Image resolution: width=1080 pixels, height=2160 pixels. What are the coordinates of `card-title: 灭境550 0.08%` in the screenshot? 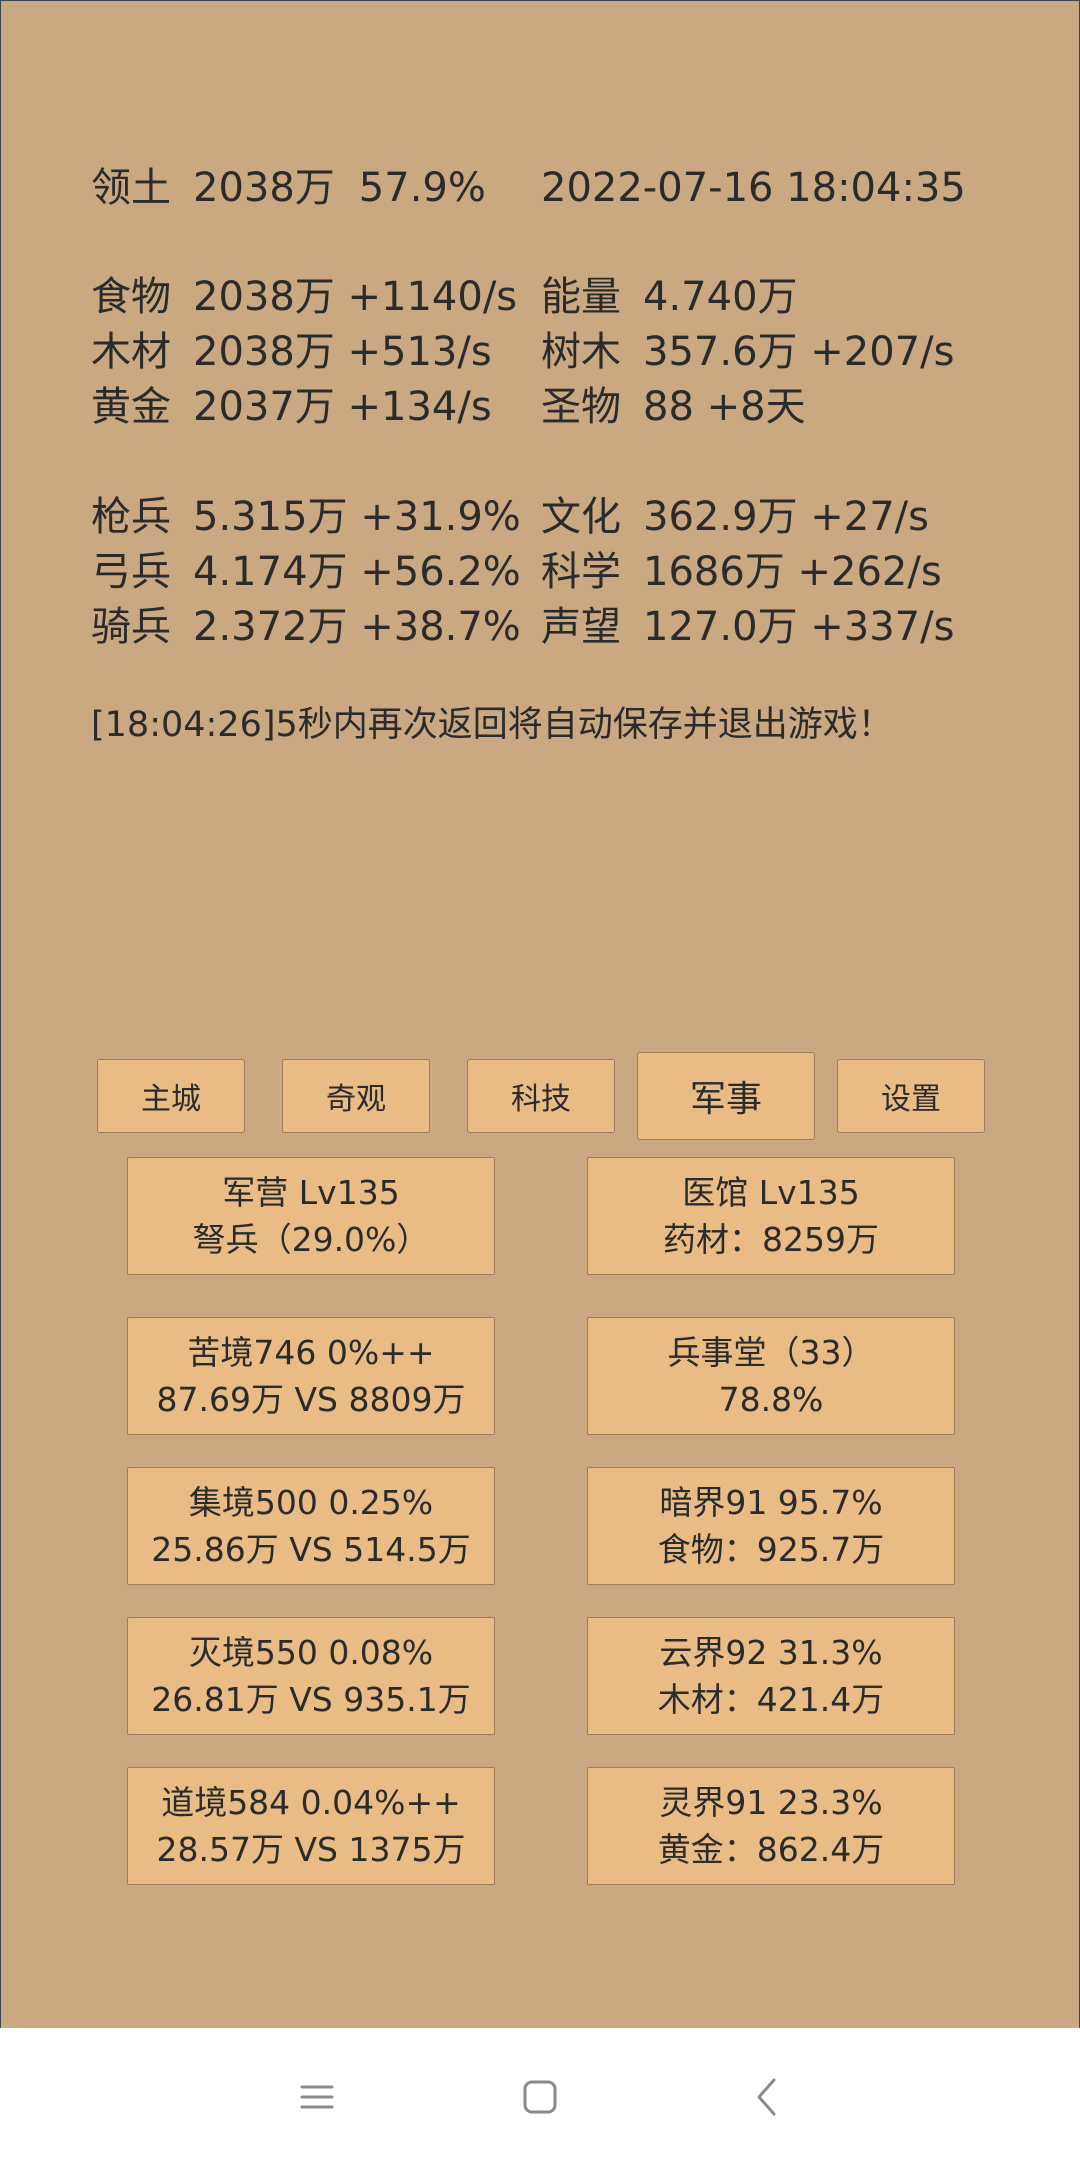 It's located at (311, 1652).